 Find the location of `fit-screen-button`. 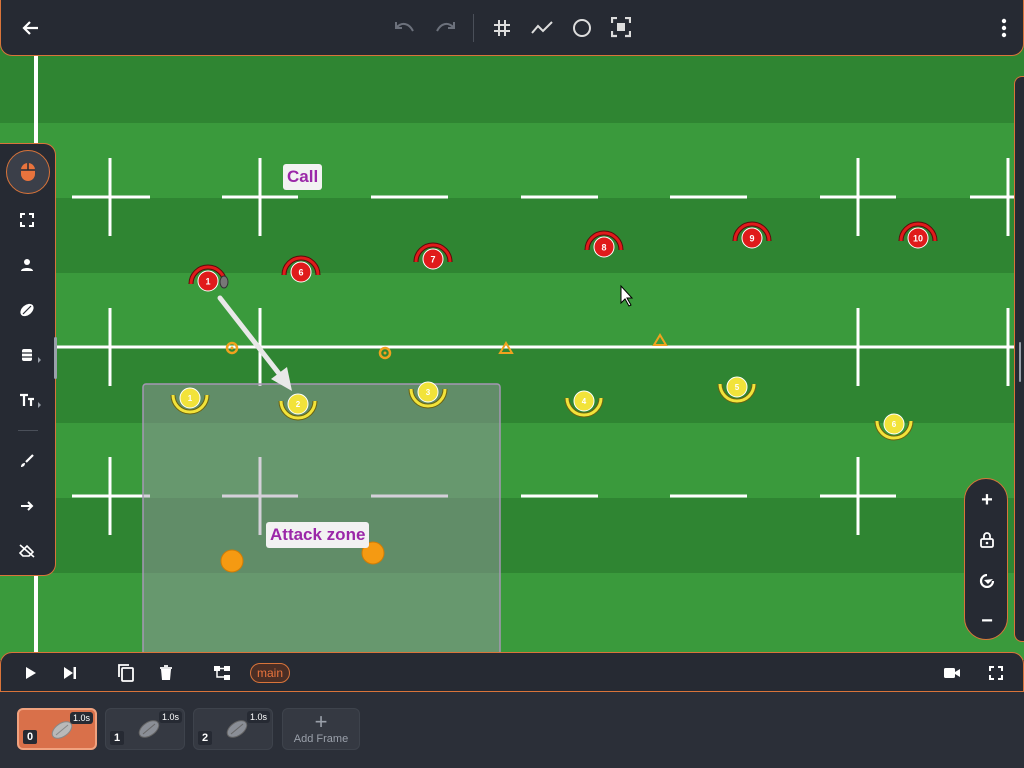

fit-screen-button is located at coordinates (621, 28).